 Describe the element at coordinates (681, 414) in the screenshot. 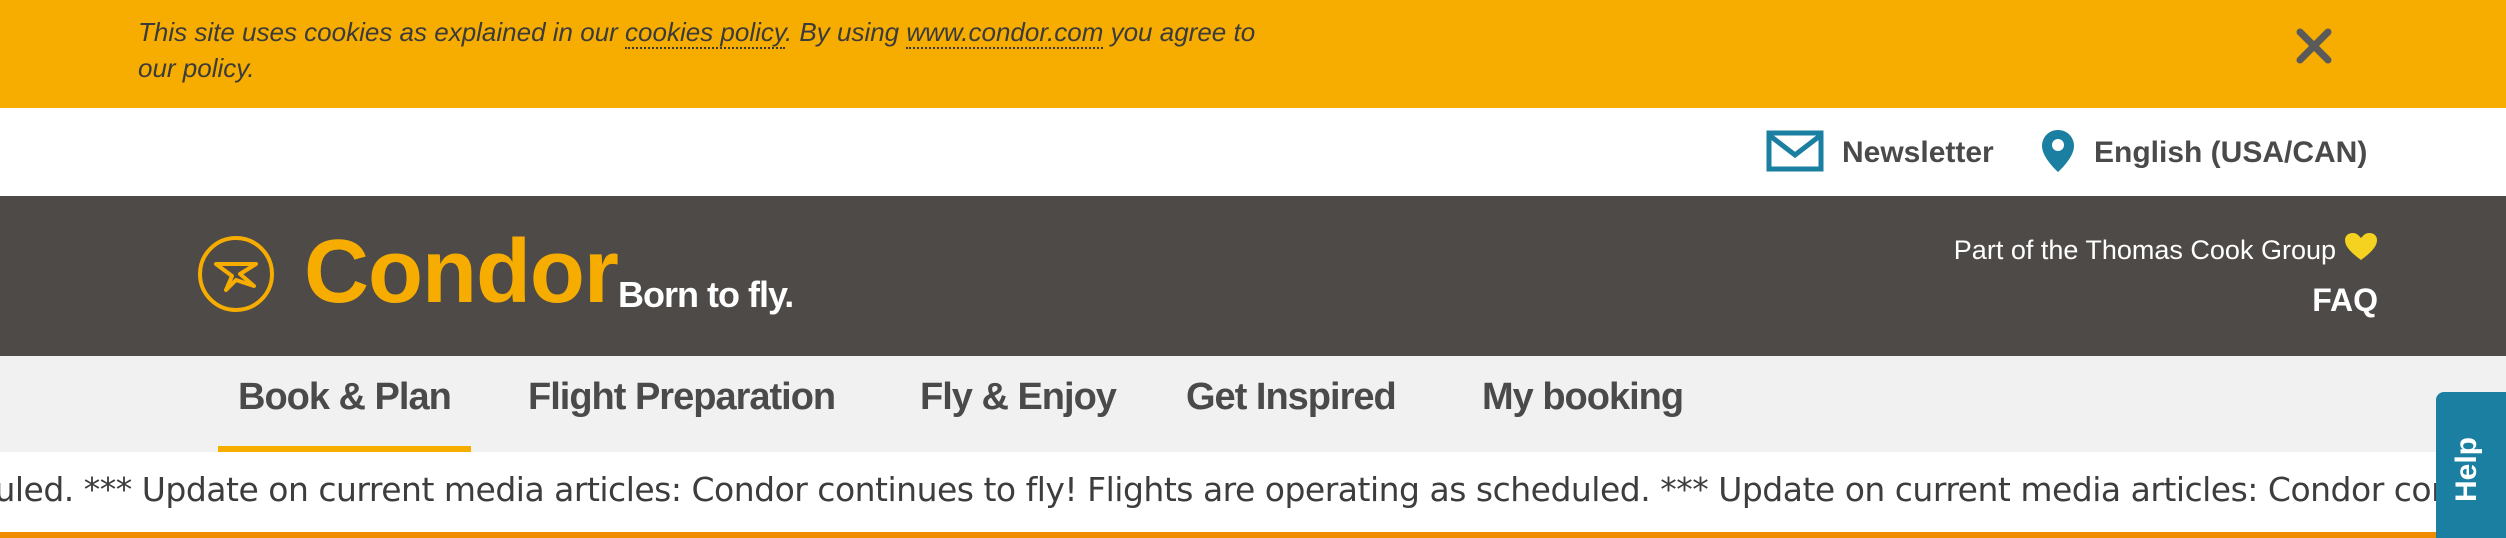

I see `nav-item-flight-preparation: Flight Preparation` at that location.